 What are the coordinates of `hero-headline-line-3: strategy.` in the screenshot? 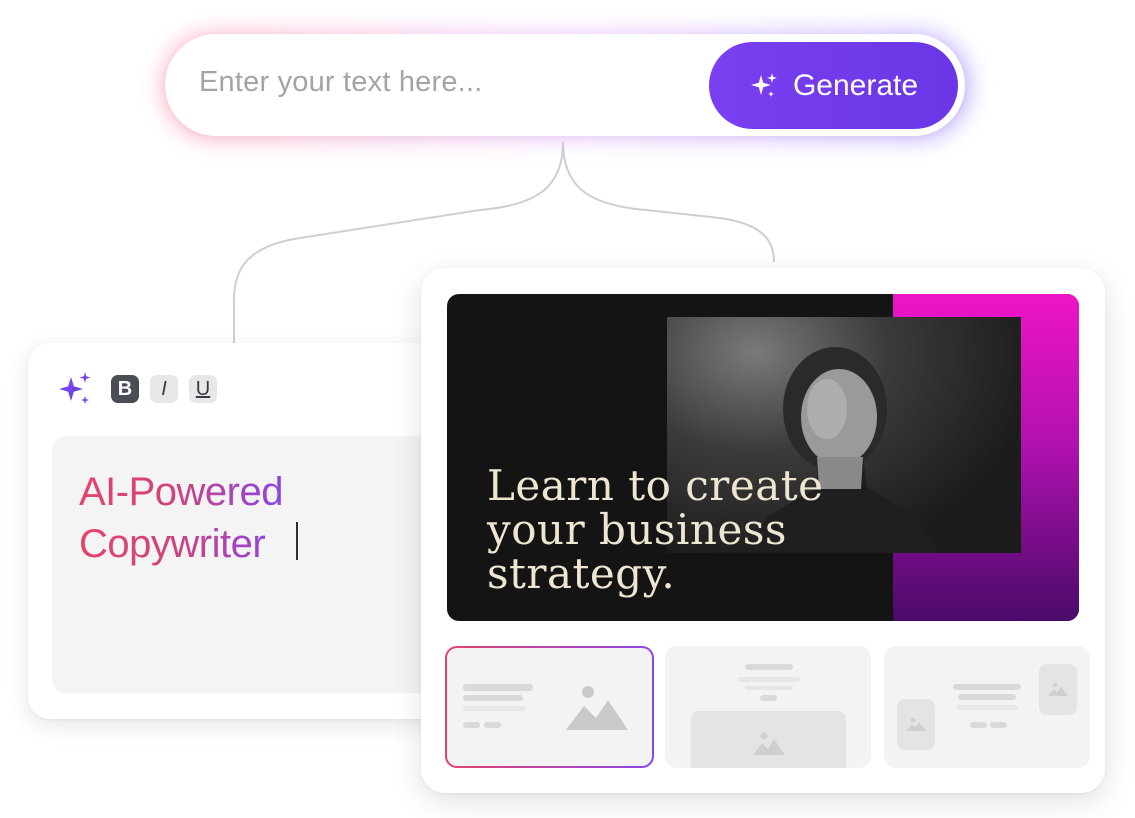 It's located at (581, 573).